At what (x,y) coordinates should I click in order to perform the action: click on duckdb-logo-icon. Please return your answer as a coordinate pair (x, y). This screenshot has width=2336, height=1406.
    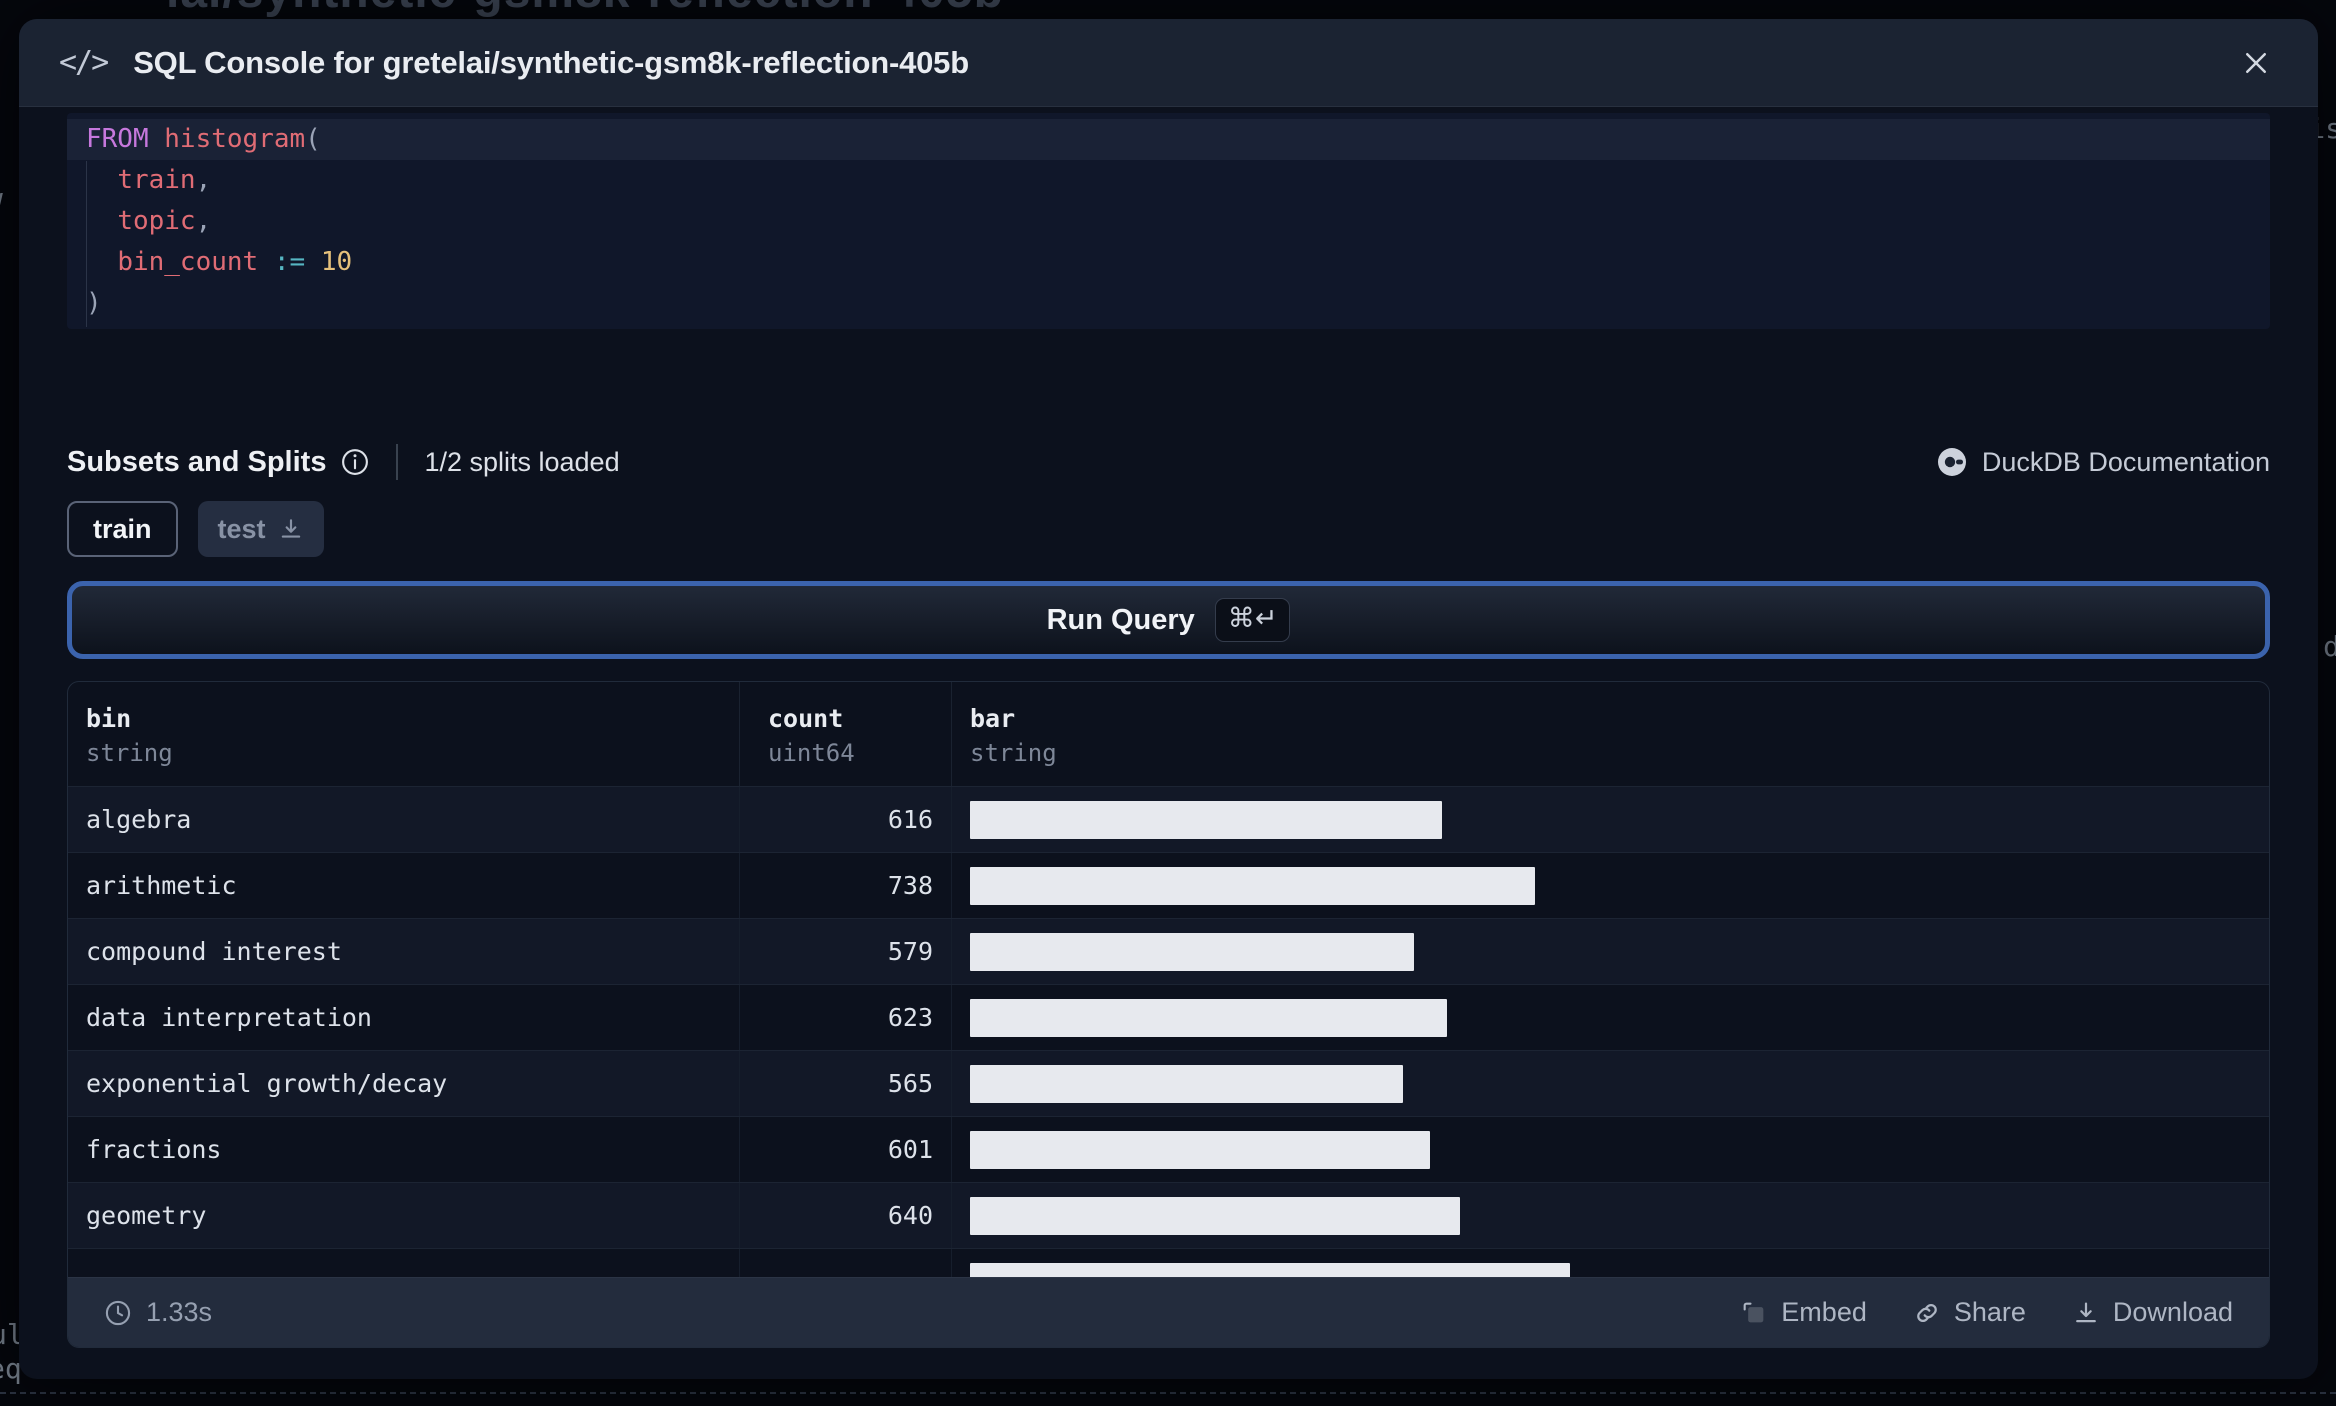
    Looking at the image, I should click on (1952, 462).